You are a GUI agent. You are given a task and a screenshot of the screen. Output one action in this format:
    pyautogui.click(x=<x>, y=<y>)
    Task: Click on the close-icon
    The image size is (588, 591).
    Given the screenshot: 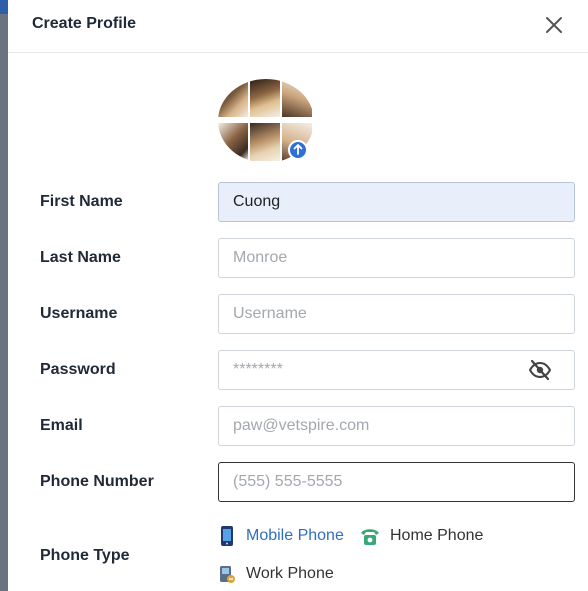 What is the action you would take?
    pyautogui.click(x=554, y=25)
    